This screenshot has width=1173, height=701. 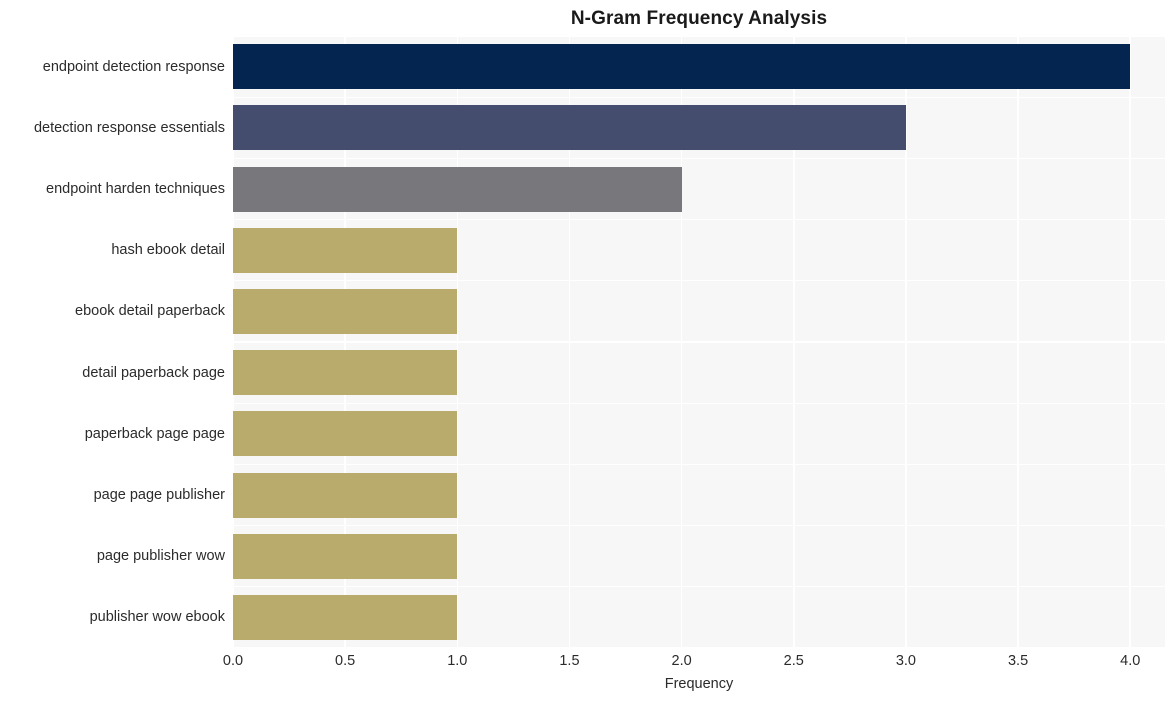 What do you see at coordinates (160, 556) in the screenshot?
I see `y-tick-label: page publisher wow` at bounding box center [160, 556].